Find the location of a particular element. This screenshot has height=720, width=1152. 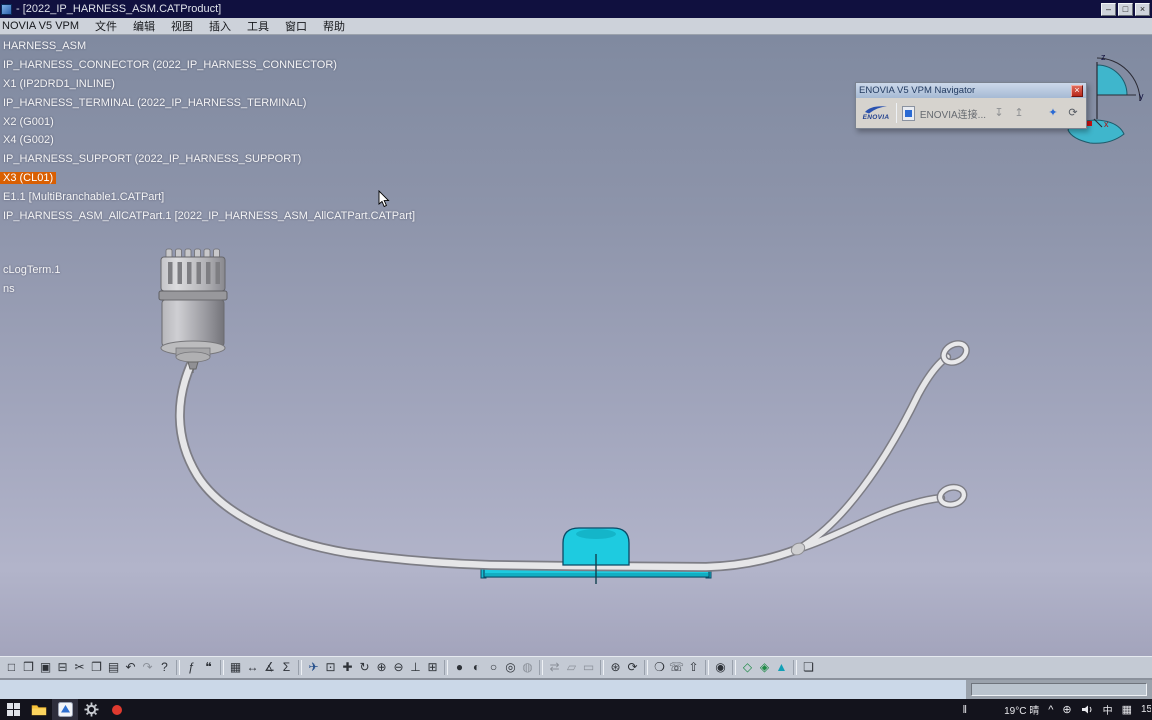

toolbar-icon: ▤ is located at coordinates (113, 667).